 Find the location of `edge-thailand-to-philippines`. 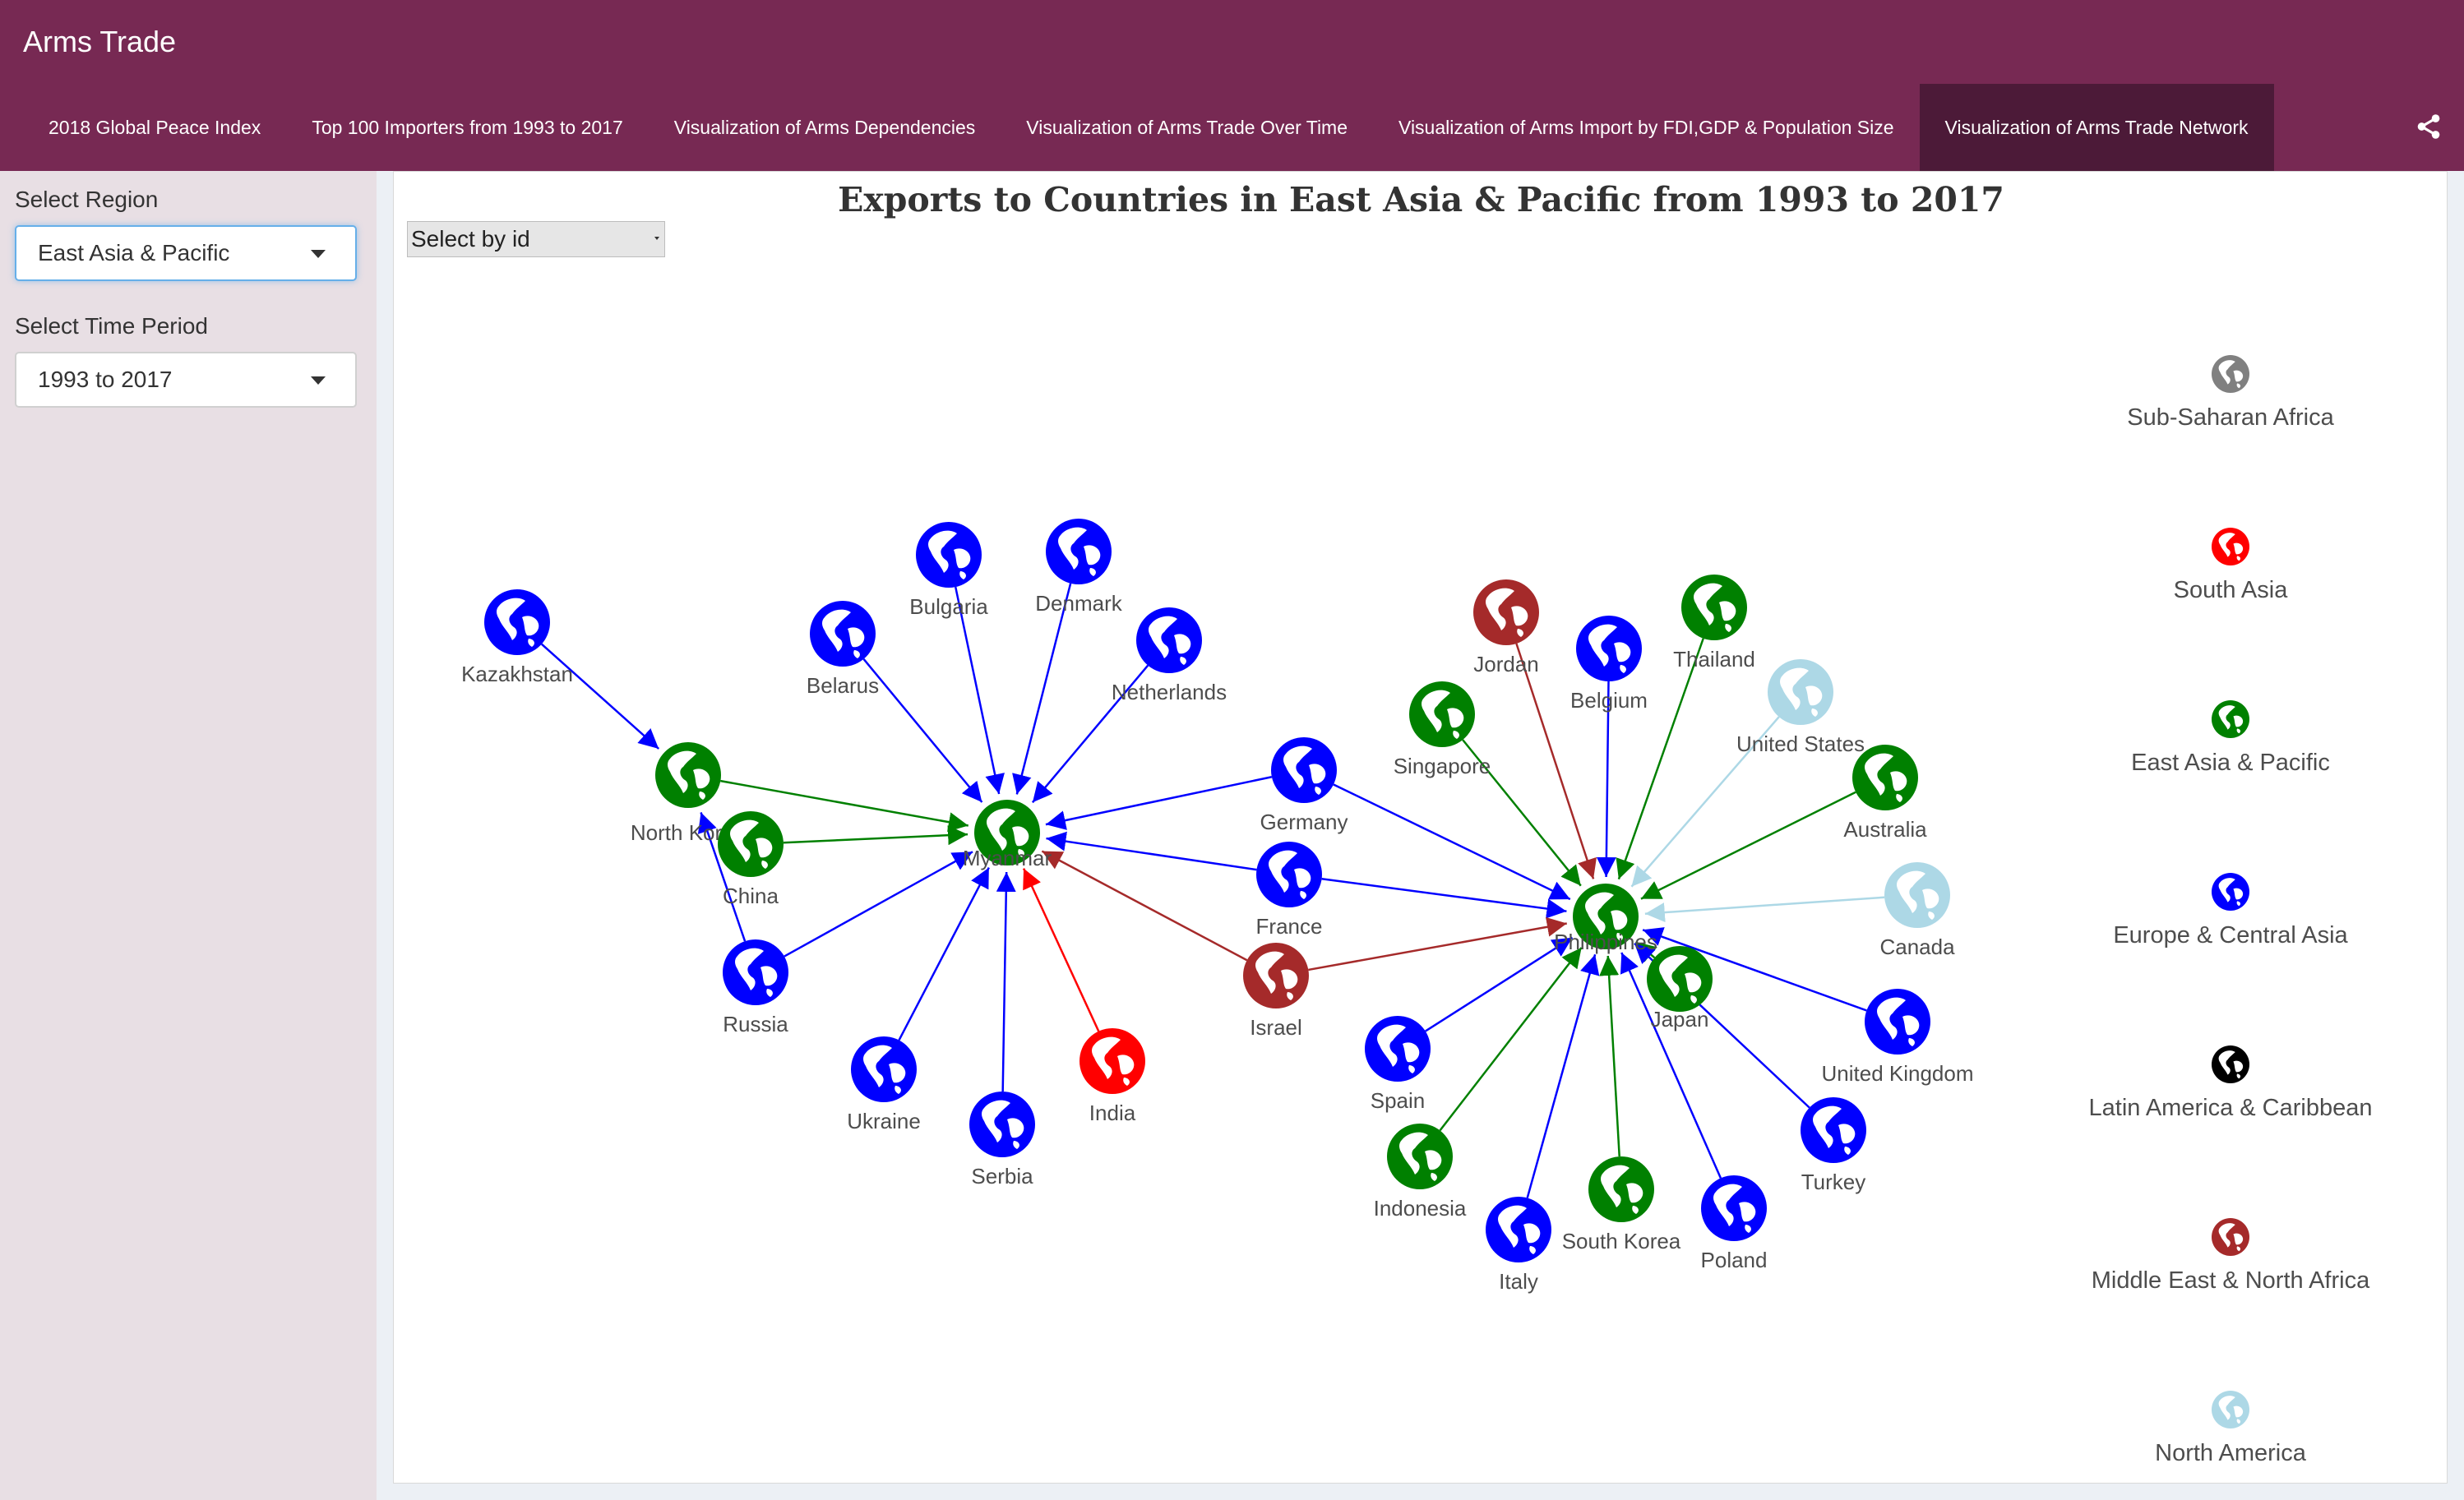

edge-thailand-to-philippines is located at coordinates (1660, 759).